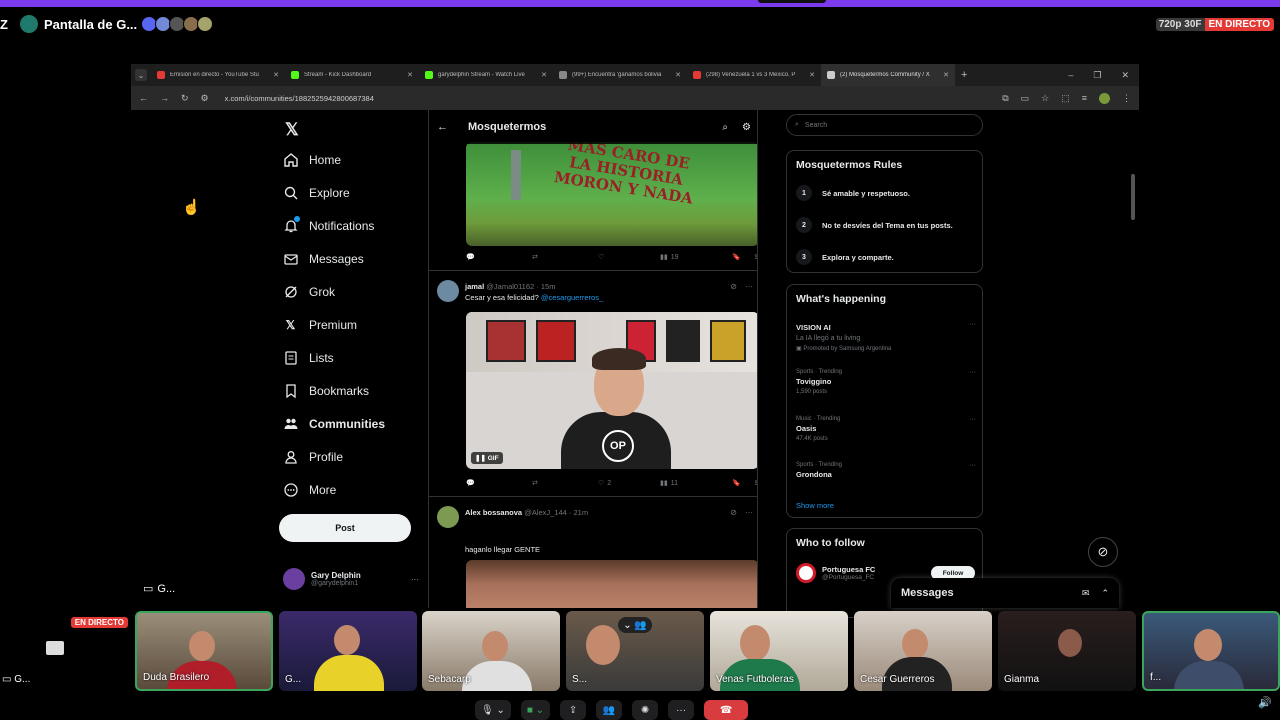 The image size is (1280, 720). What do you see at coordinates (487, 458) in the screenshot?
I see `gif-badge: ❚❚ GIF` at bounding box center [487, 458].